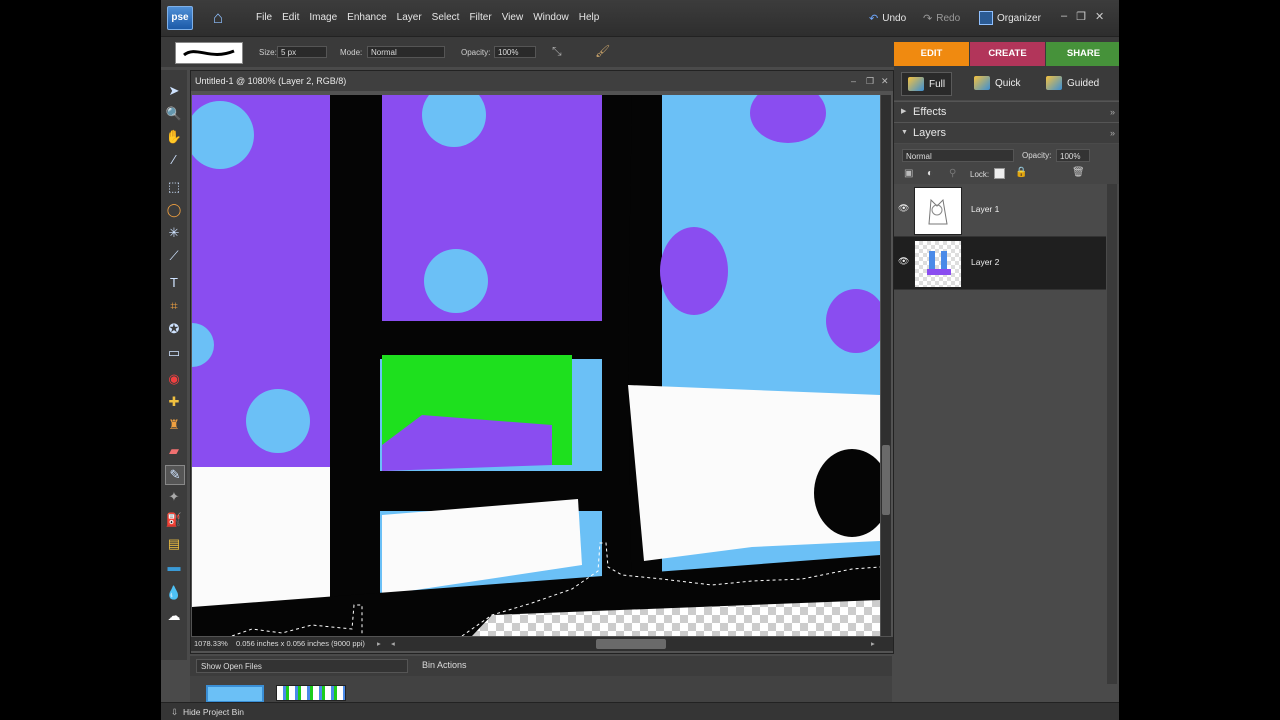 The height and width of the screenshot is (720, 1280). What do you see at coordinates (174, 379) in the screenshot?
I see `red-eye-tool-icon: ◉` at bounding box center [174, 379].